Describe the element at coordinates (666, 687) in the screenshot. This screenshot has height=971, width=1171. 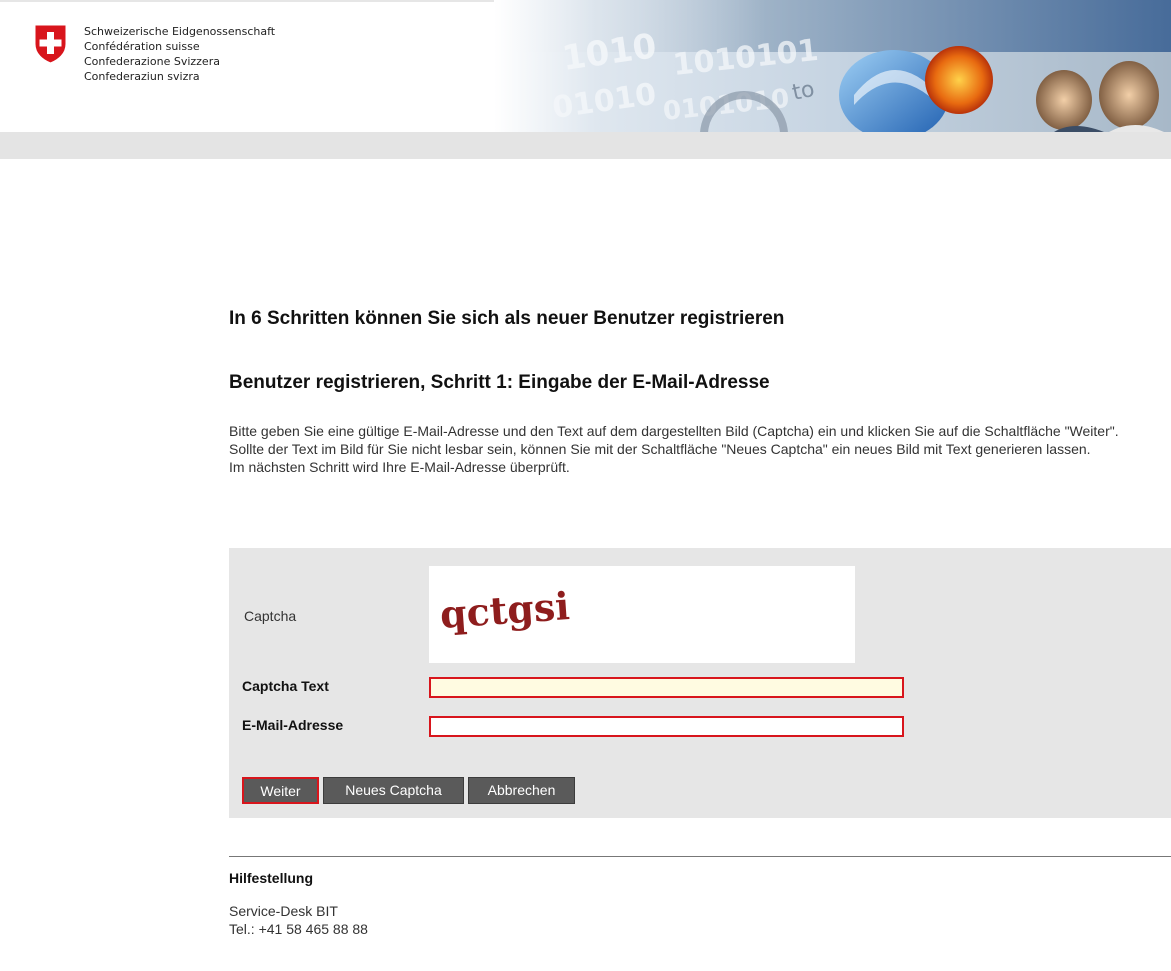
I see `captcha-text-input` at that location.